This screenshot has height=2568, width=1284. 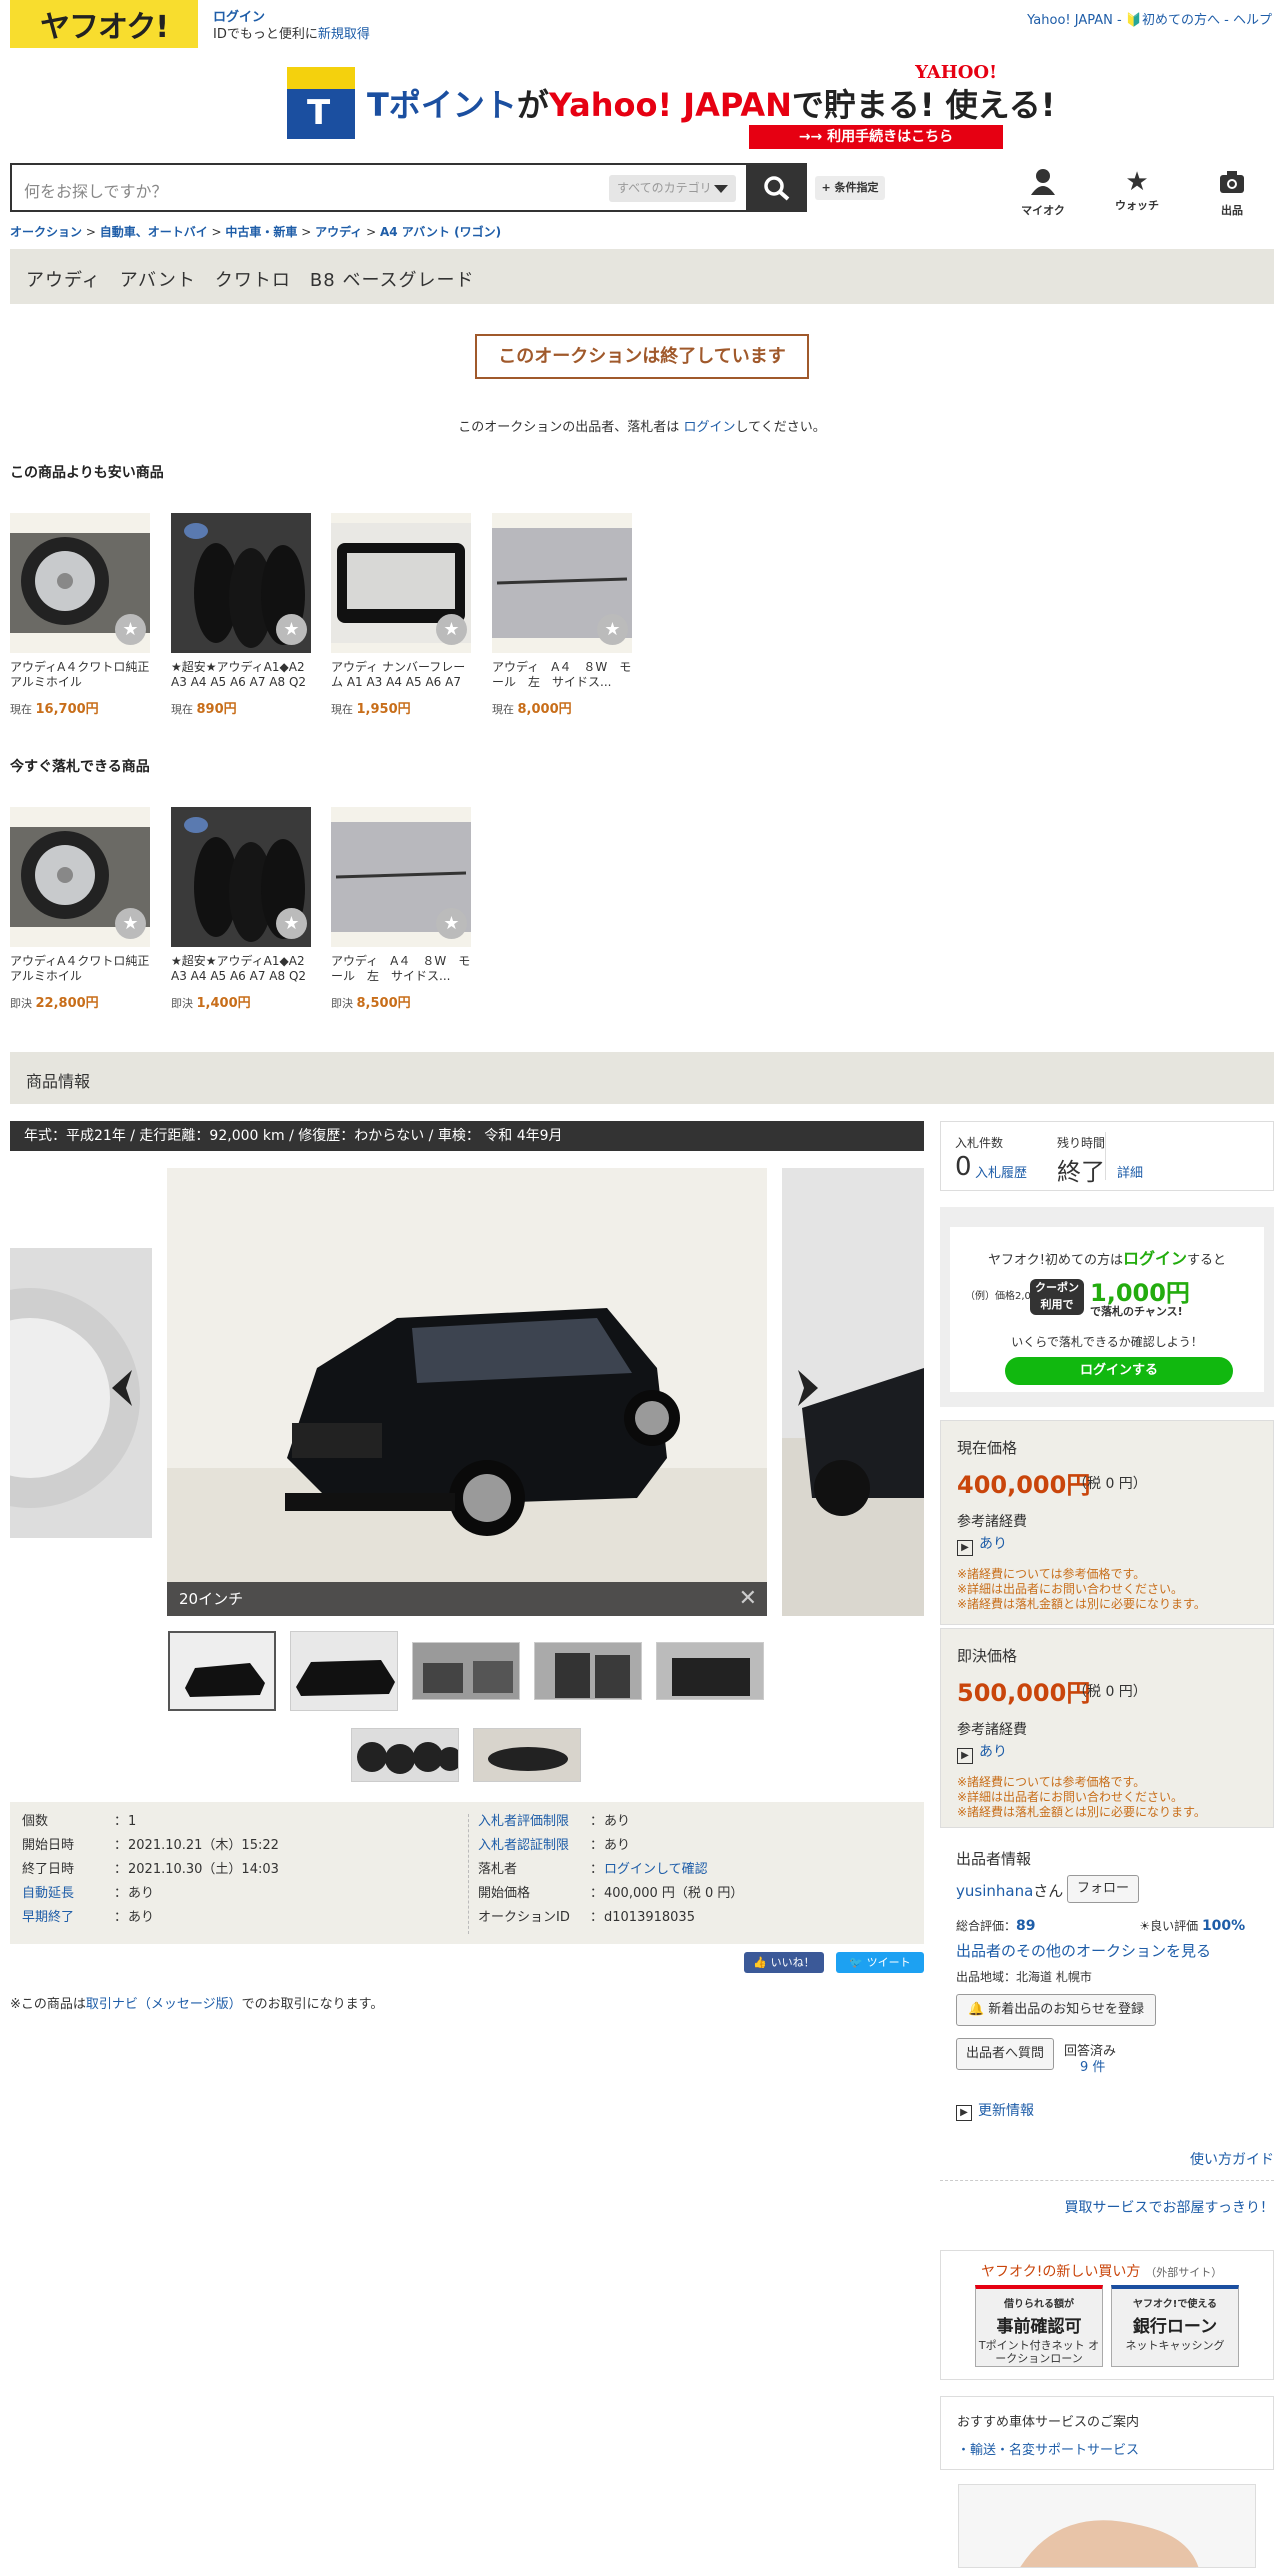 What do you see at coordinates (68, 1894) in the screenshot?
I see `auto-extend-link: 自動延長` at bounding box center [68, 1894].